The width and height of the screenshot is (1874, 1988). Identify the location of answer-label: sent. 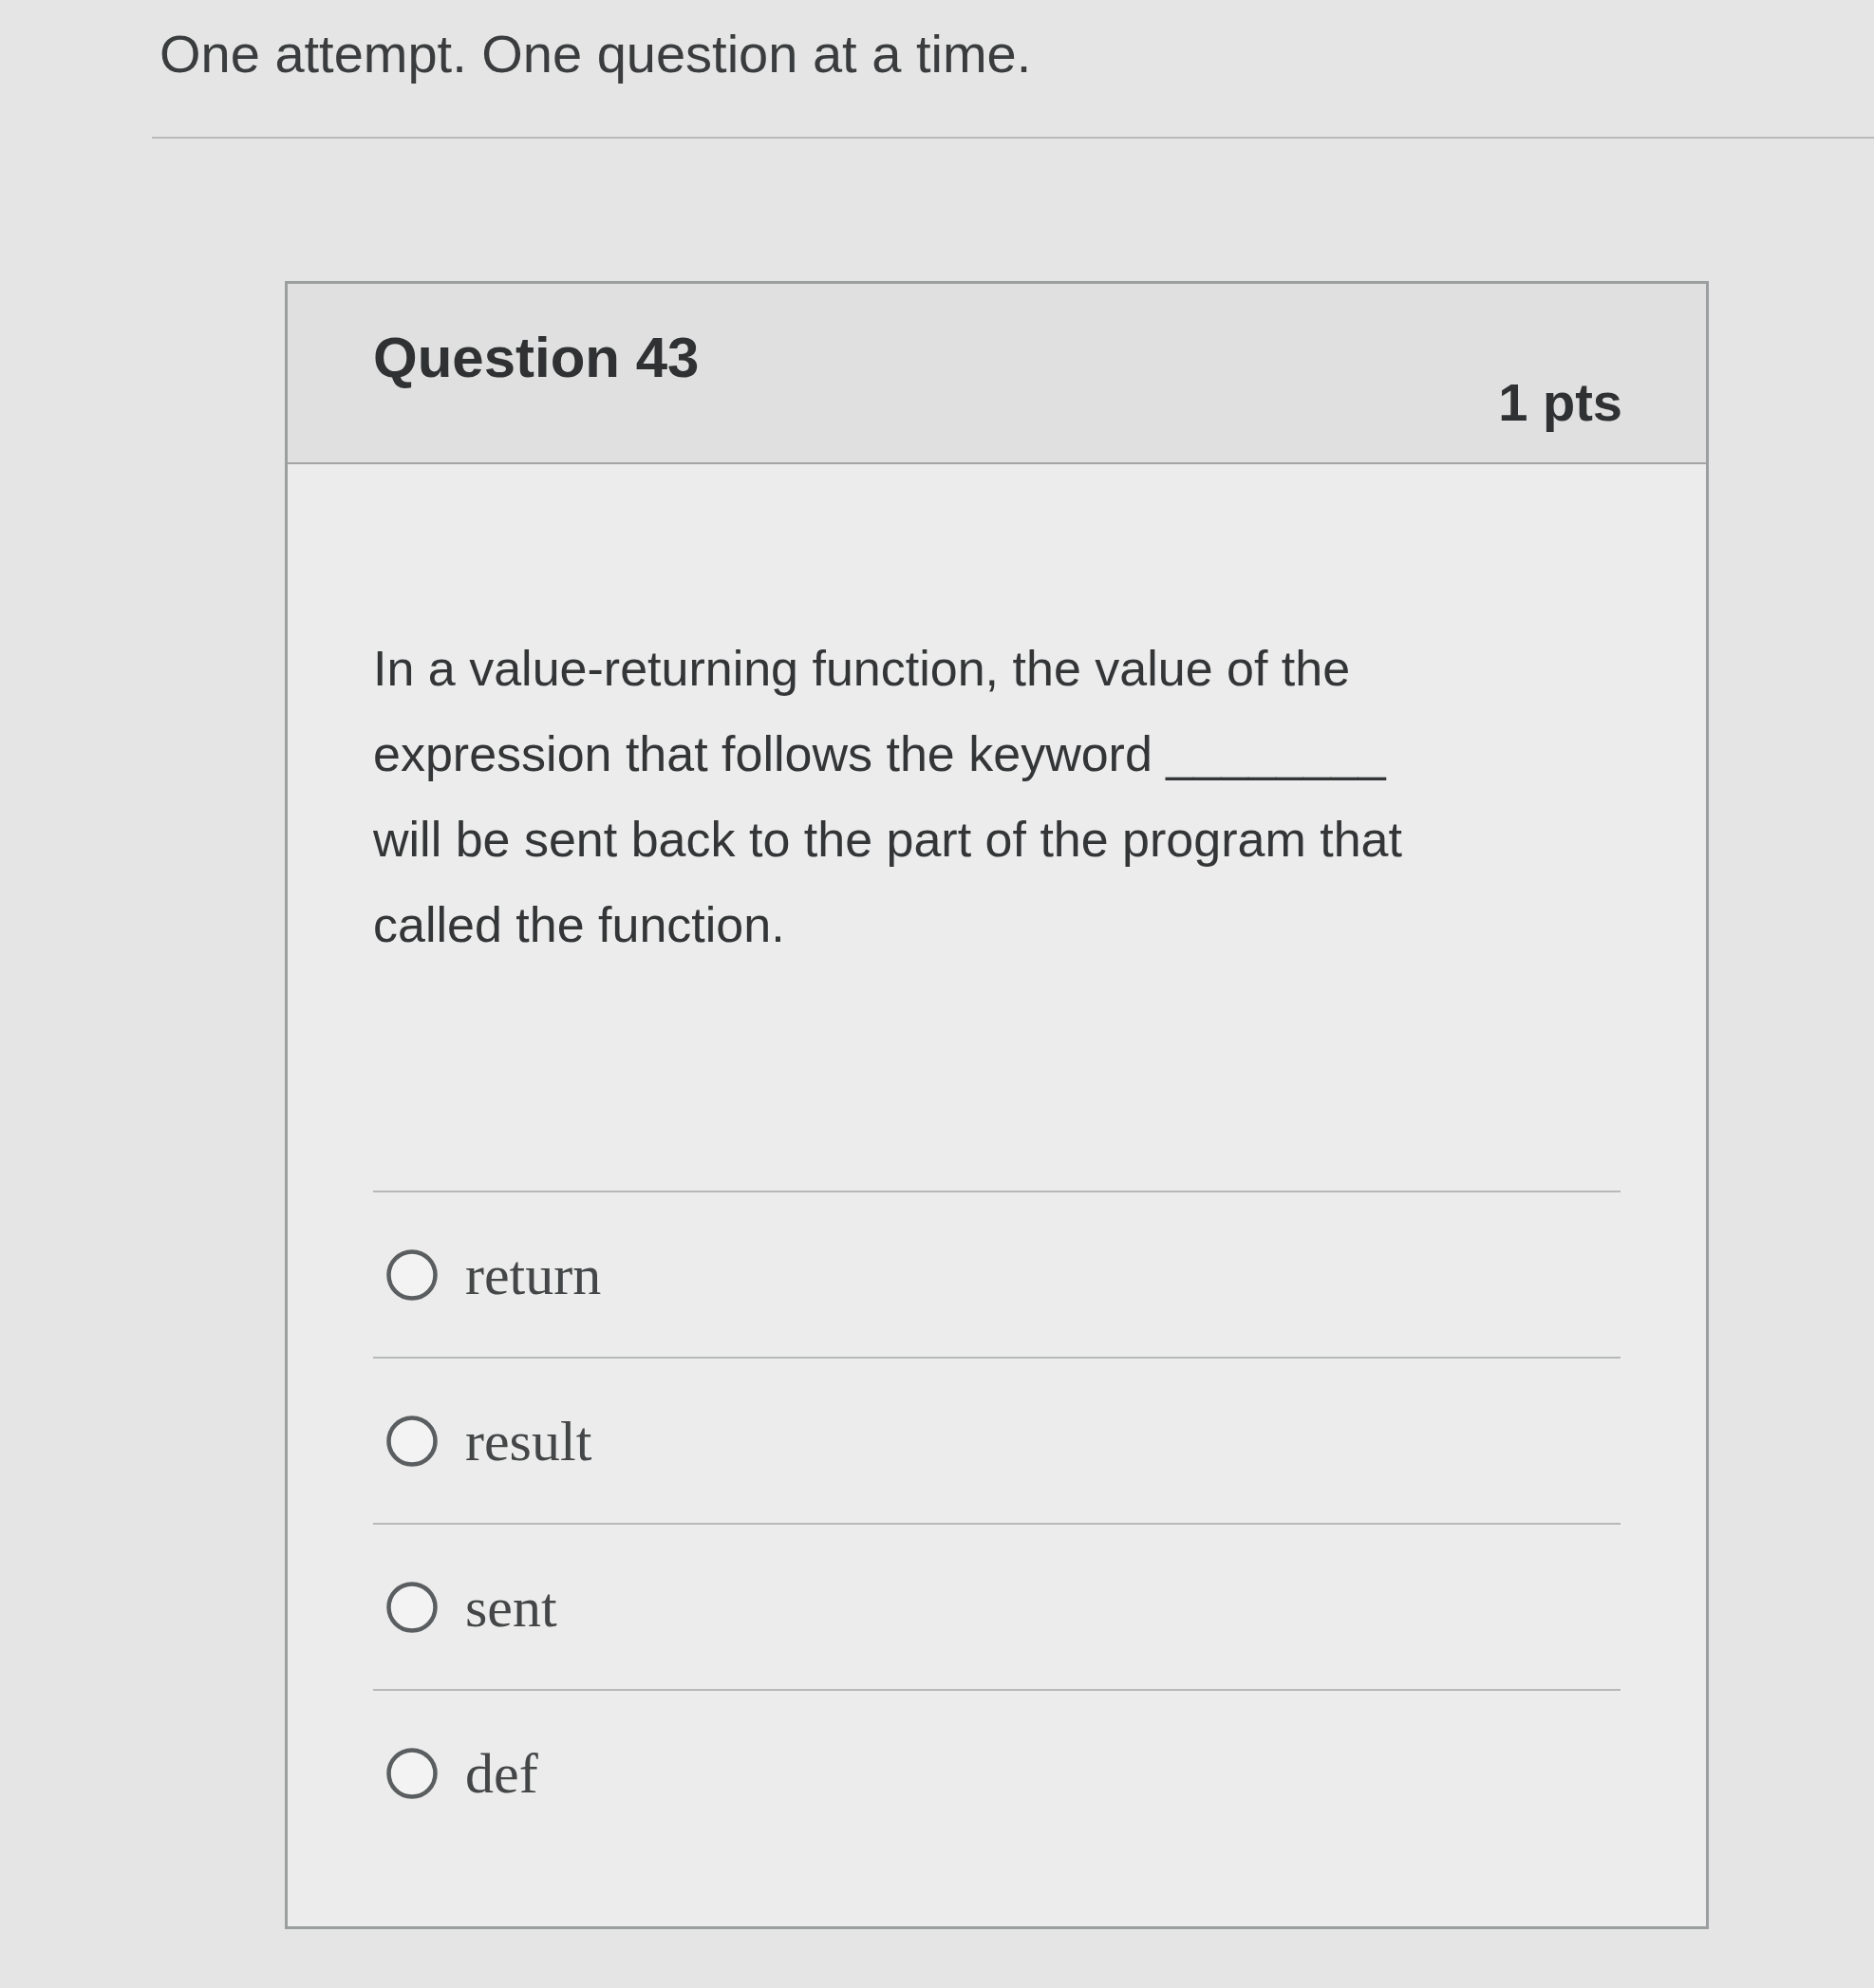
(511, 1607).